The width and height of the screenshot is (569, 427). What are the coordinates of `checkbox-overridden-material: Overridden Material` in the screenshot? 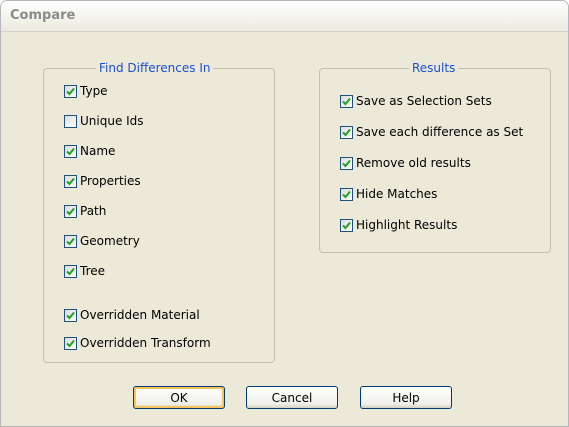 It's located at (132, 315).